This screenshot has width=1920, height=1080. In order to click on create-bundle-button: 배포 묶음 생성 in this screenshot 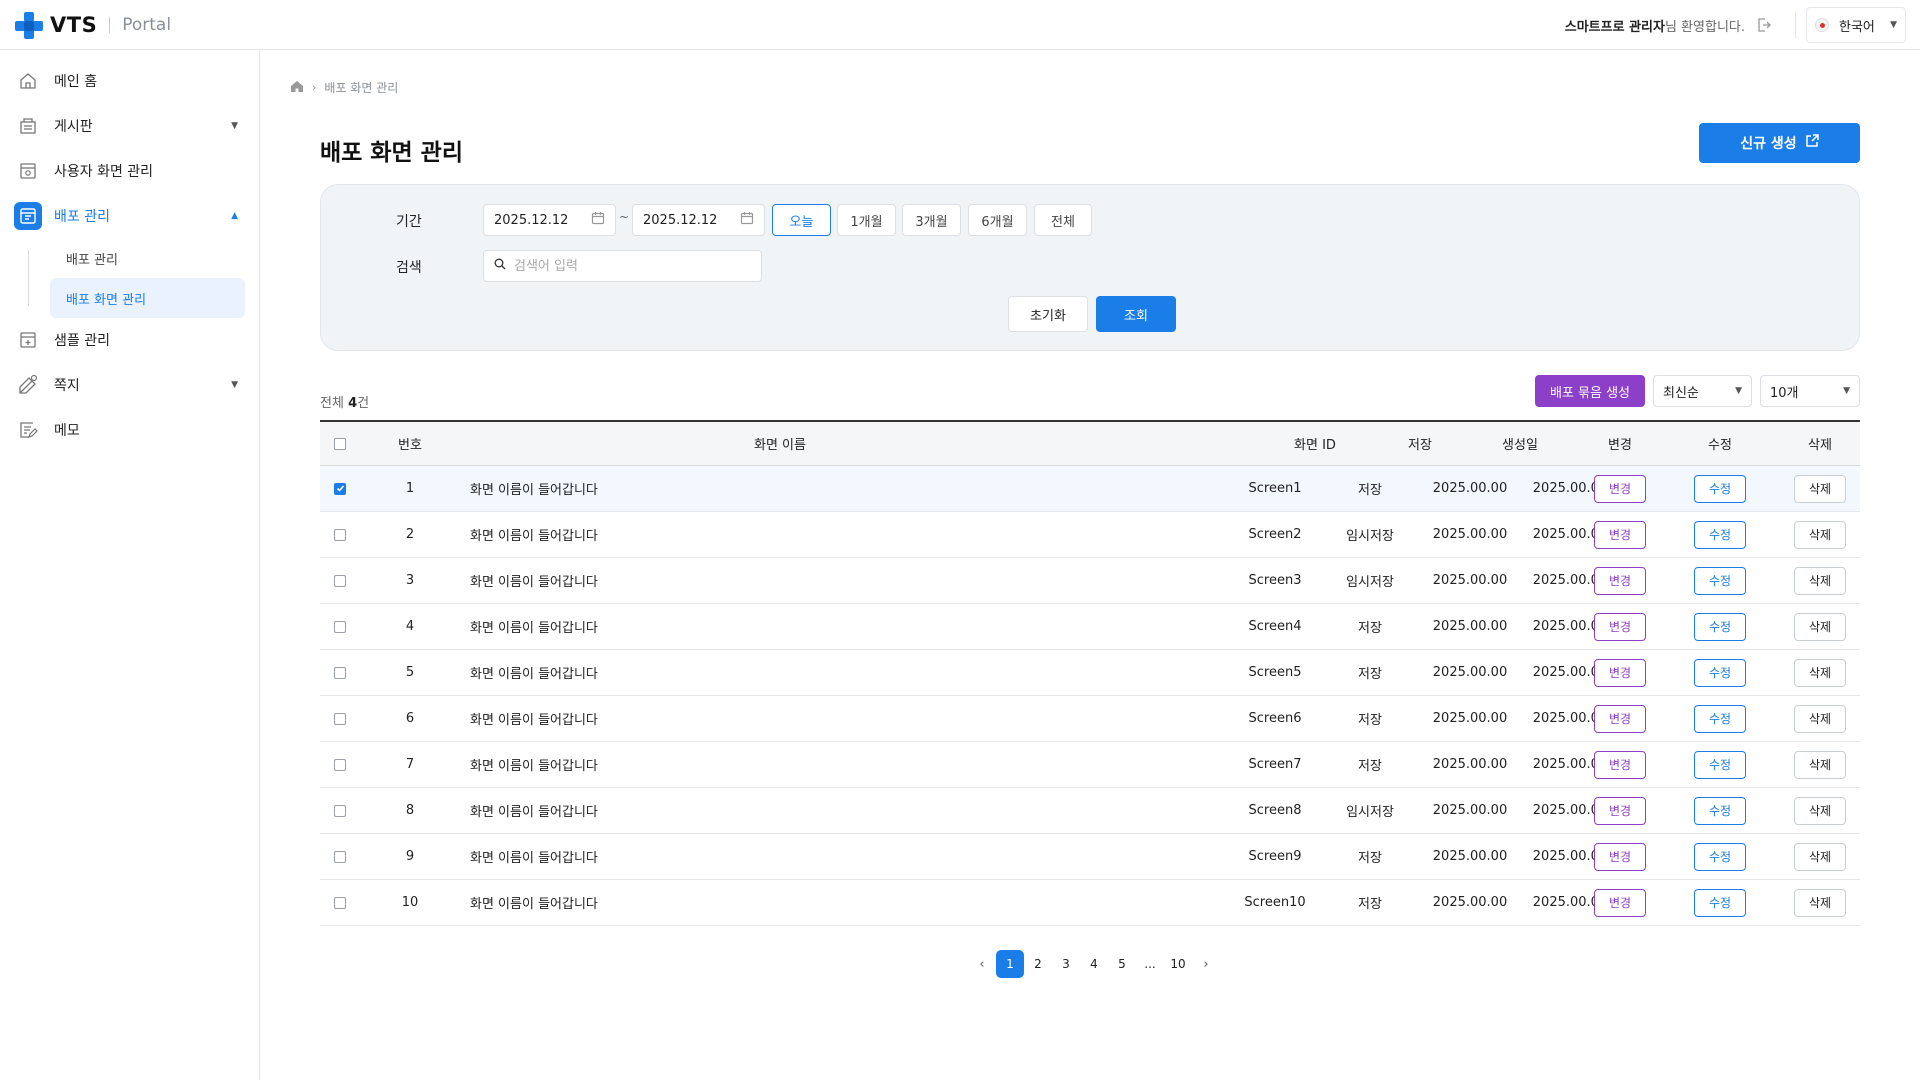, I will do `click(1590, 391)`.